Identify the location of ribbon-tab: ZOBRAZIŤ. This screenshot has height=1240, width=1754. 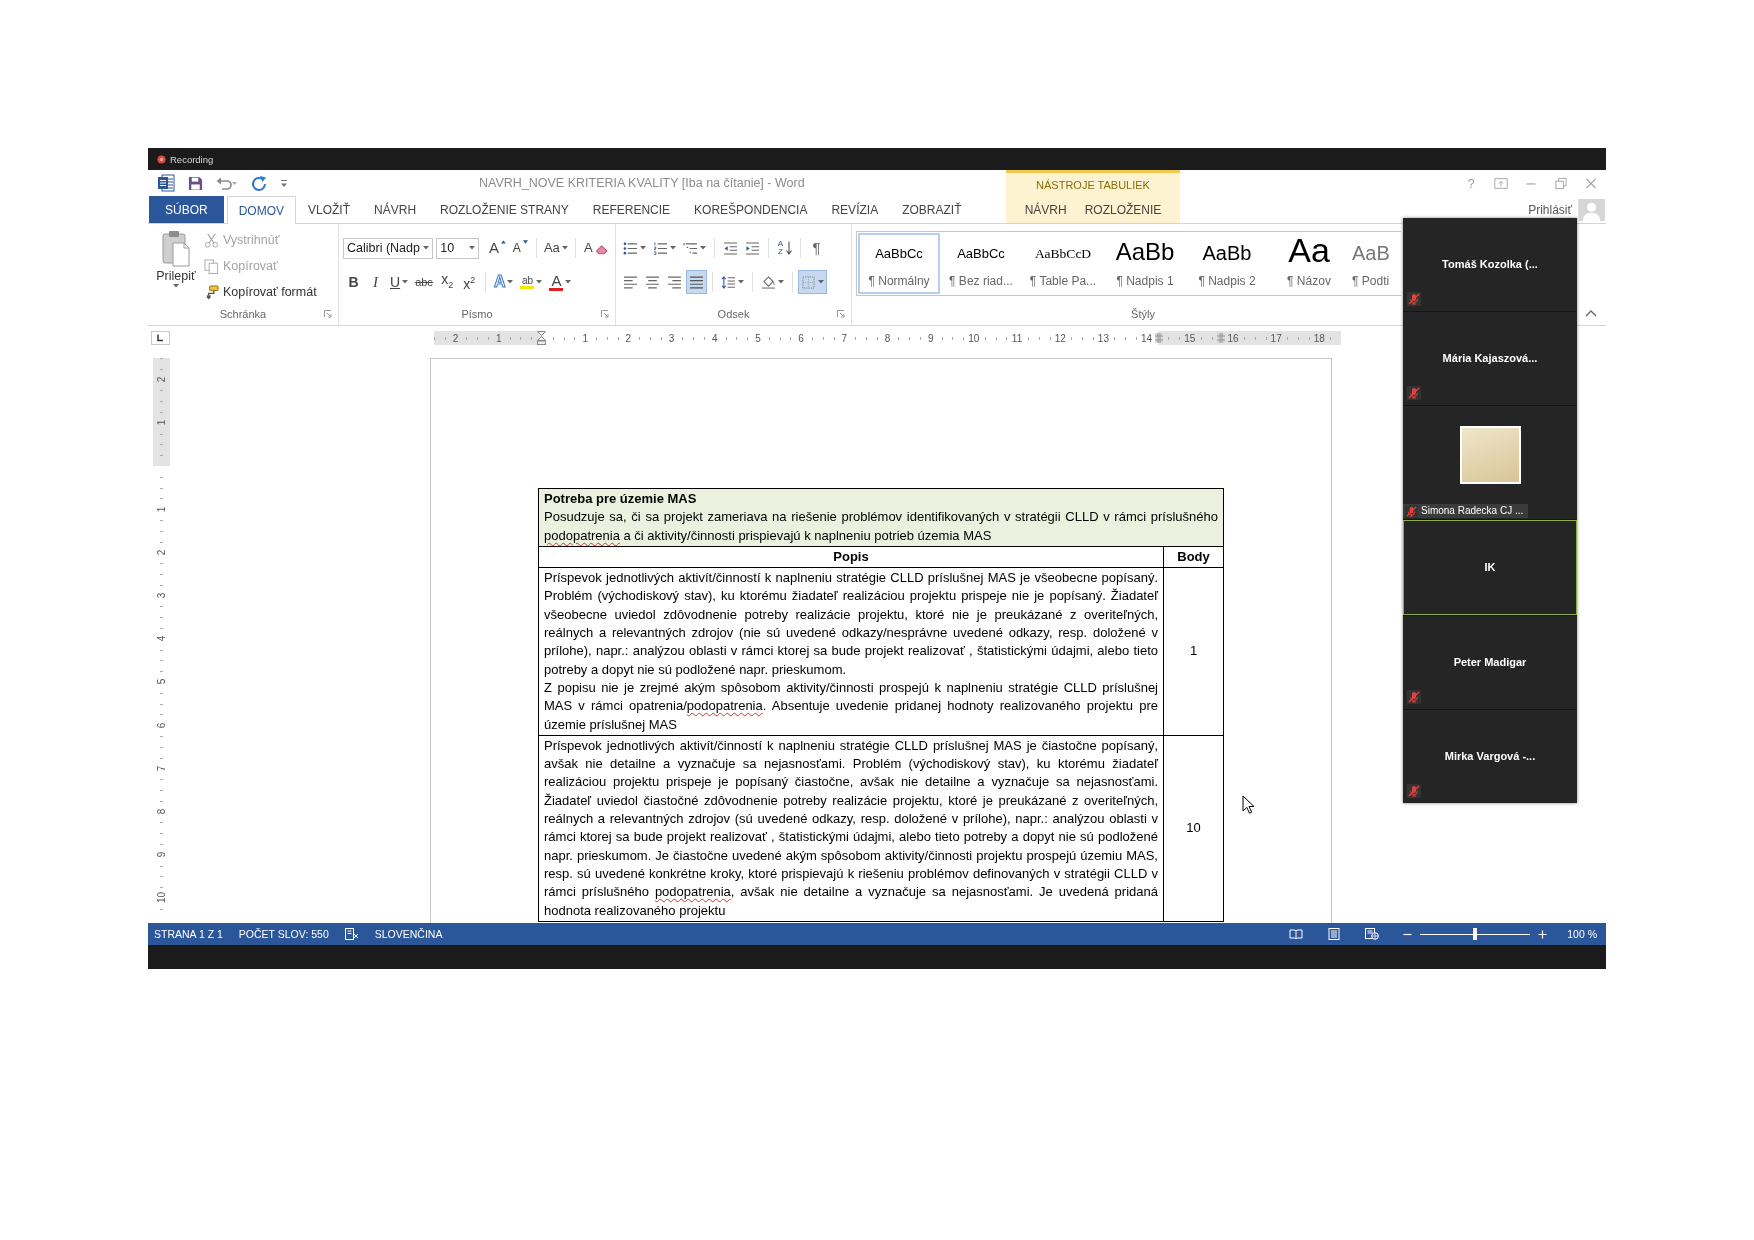
(932, 209).